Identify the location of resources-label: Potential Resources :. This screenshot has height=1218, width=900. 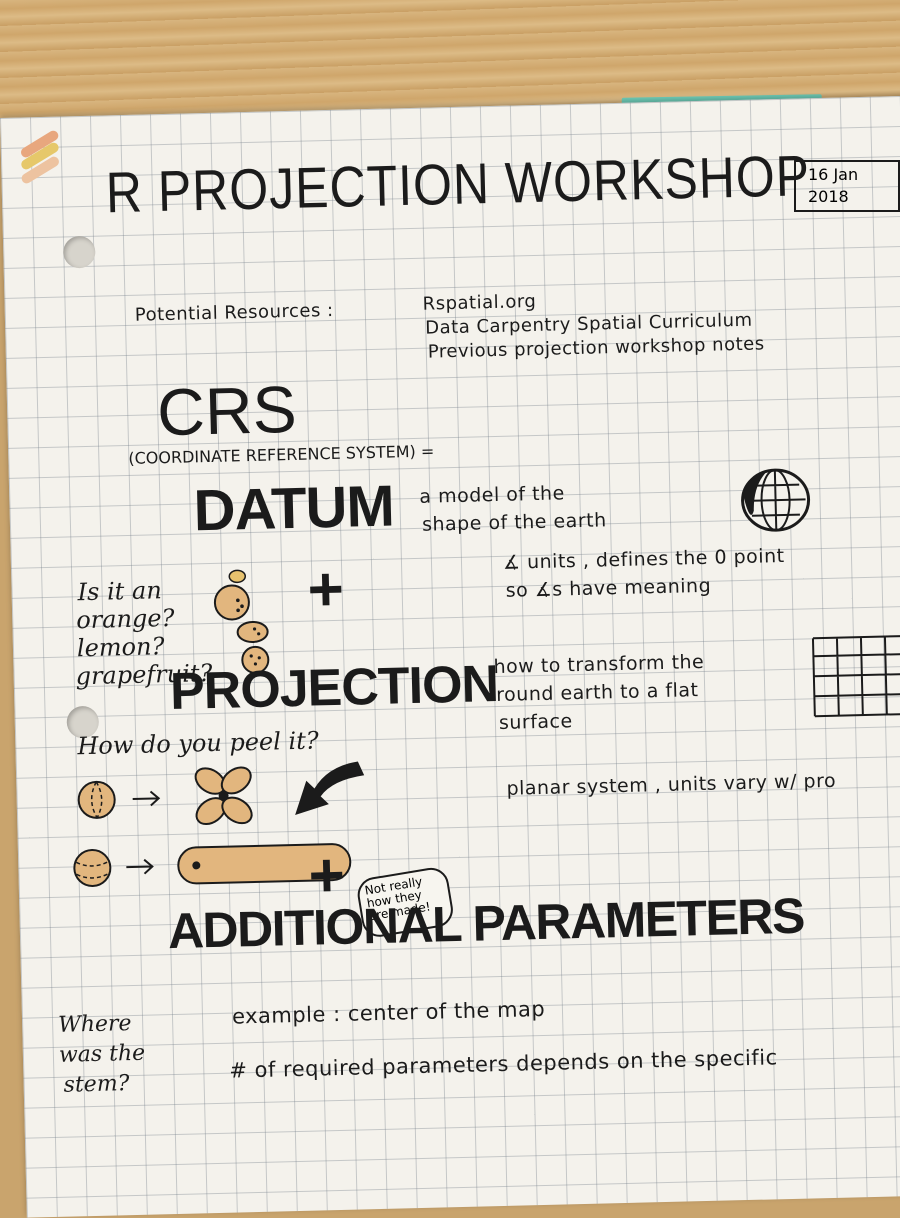
(234, 312).